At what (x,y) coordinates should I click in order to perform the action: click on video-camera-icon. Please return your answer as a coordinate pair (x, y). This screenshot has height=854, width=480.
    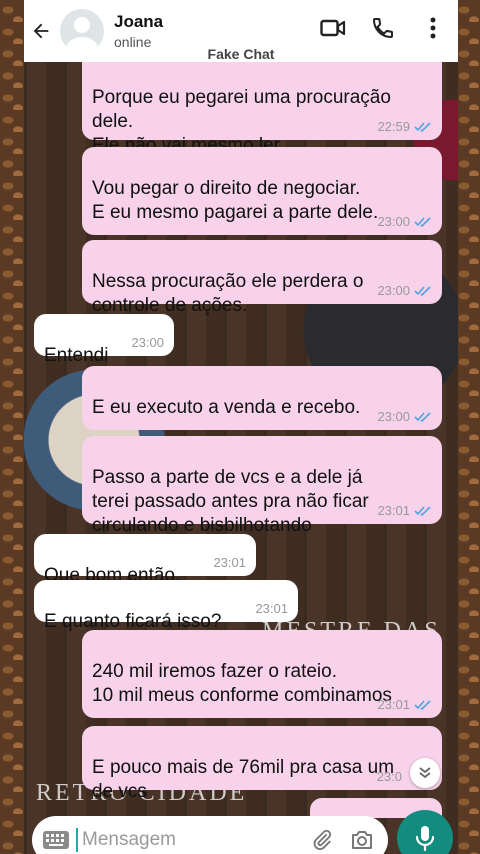
    Looking at the image, I should click on (333, 28).